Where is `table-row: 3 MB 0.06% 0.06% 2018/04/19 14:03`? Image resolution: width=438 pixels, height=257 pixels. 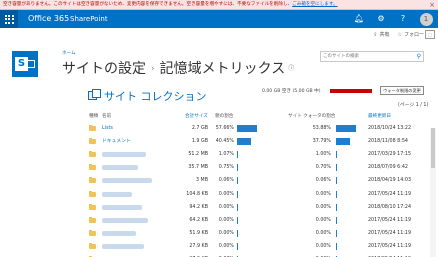
table-row: 3 MB 0.06% 0.06% 2018/04/19 14:03 is located at coordinates (219, 180).